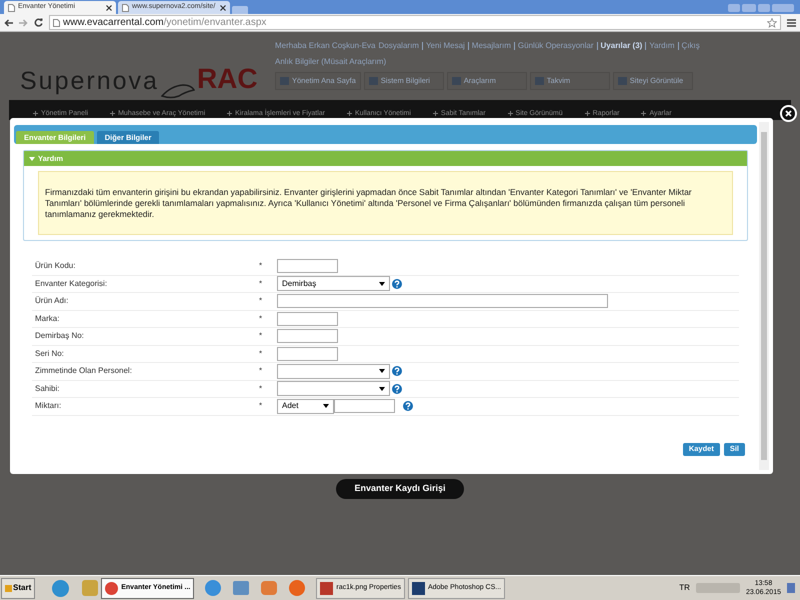 This screenshot has height=600, width=800. I want to click on caption-label: Envanter Kaydı Girişi, so click(400, 488).